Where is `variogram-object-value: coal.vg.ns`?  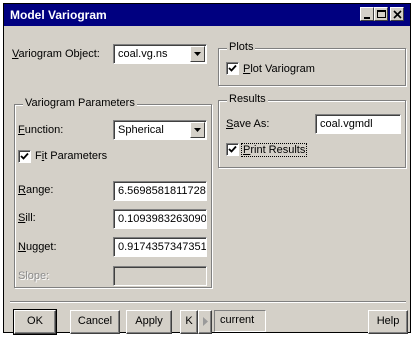 variogram-object-value: coal.vg.ns is located at coordinates (143, 54).